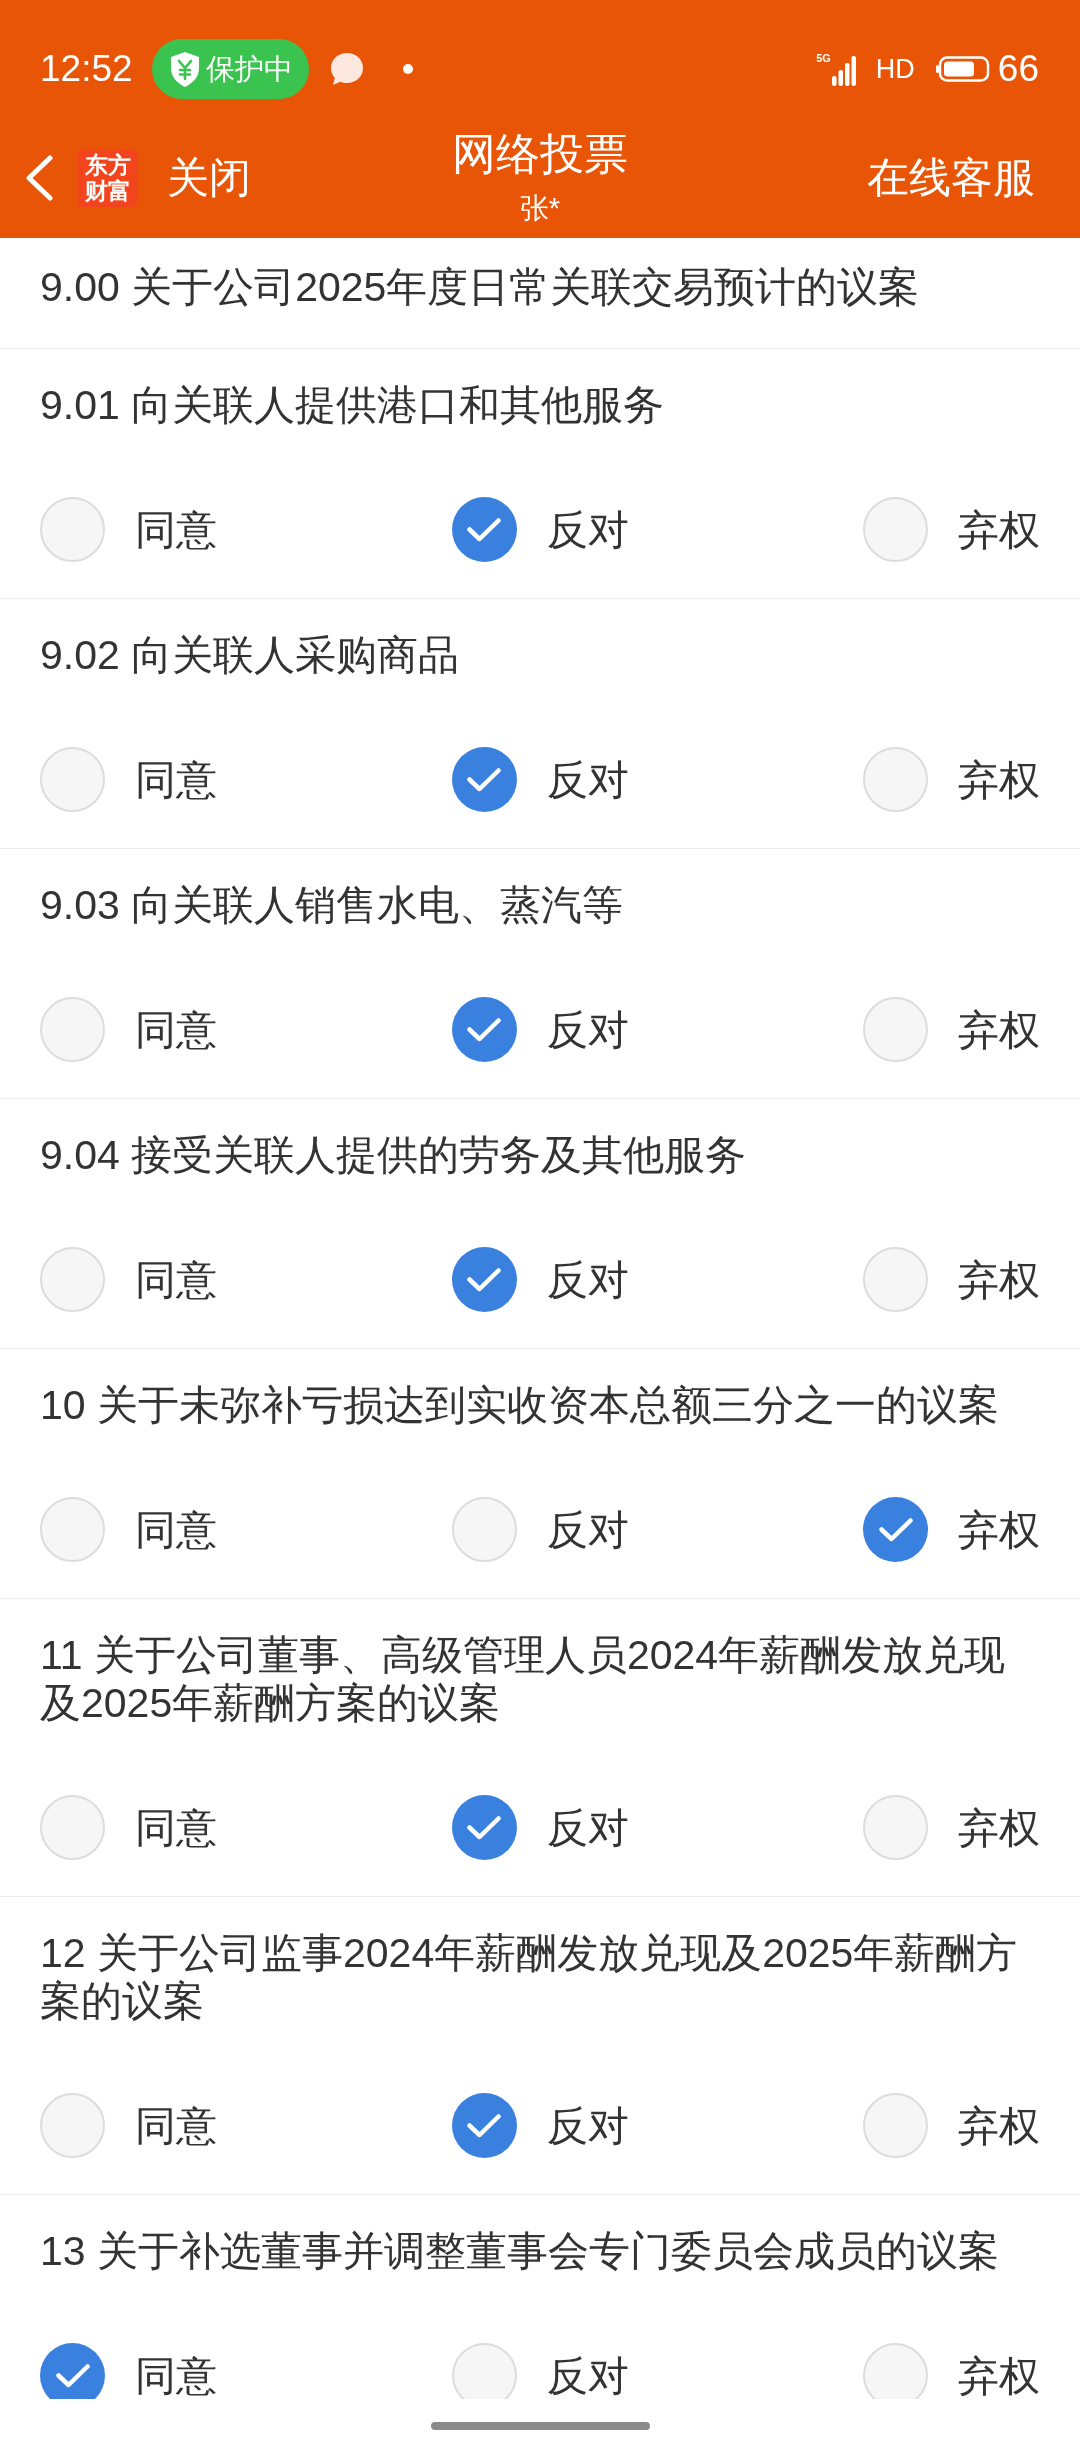  Describe the element at coordinates (39, 178) in the screenshot. I see `back-icon` at that location.